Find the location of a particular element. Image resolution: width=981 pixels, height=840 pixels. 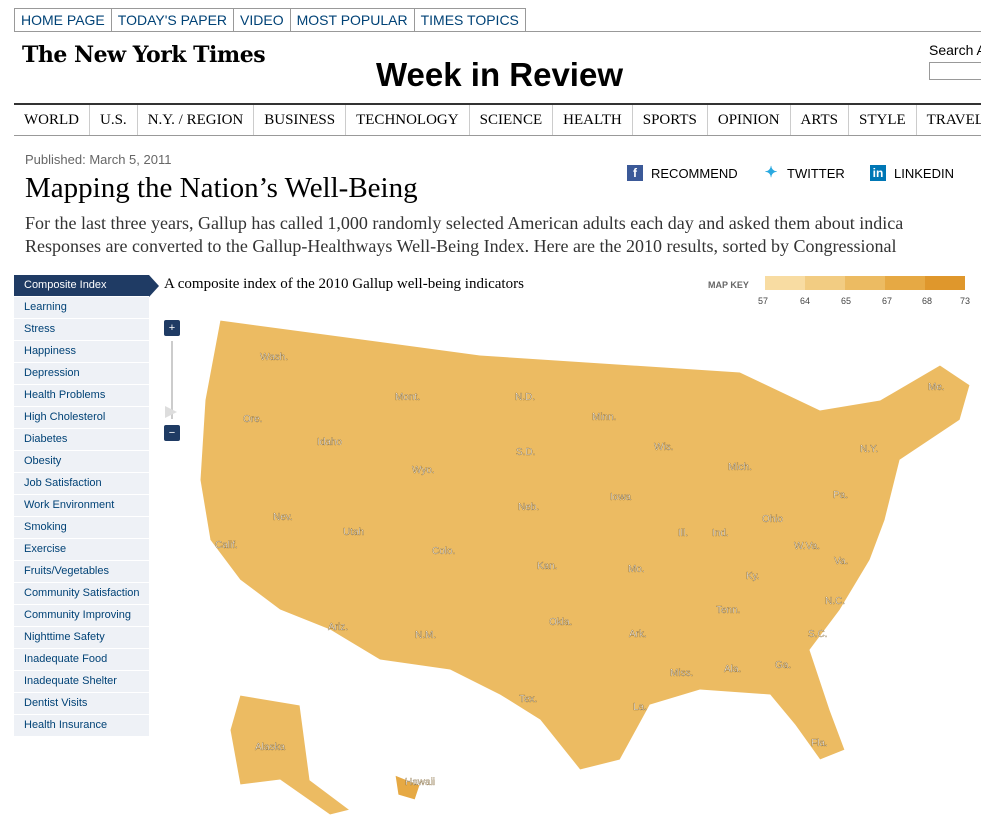

state-label: Ohio is located at coordinates (773, 519).